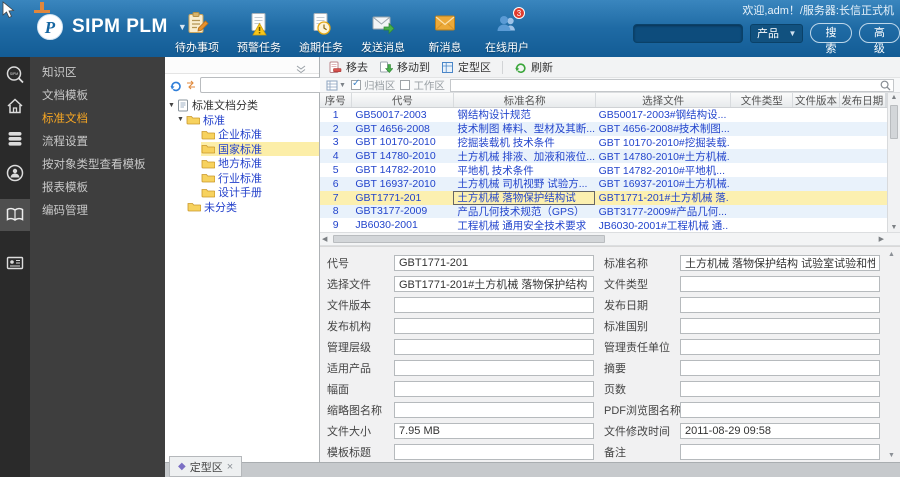 The image size is (900, 477). Describe the element at coordinates (197, 33) in the screenshot. I see `nav-todo: 待办事项` at that location.